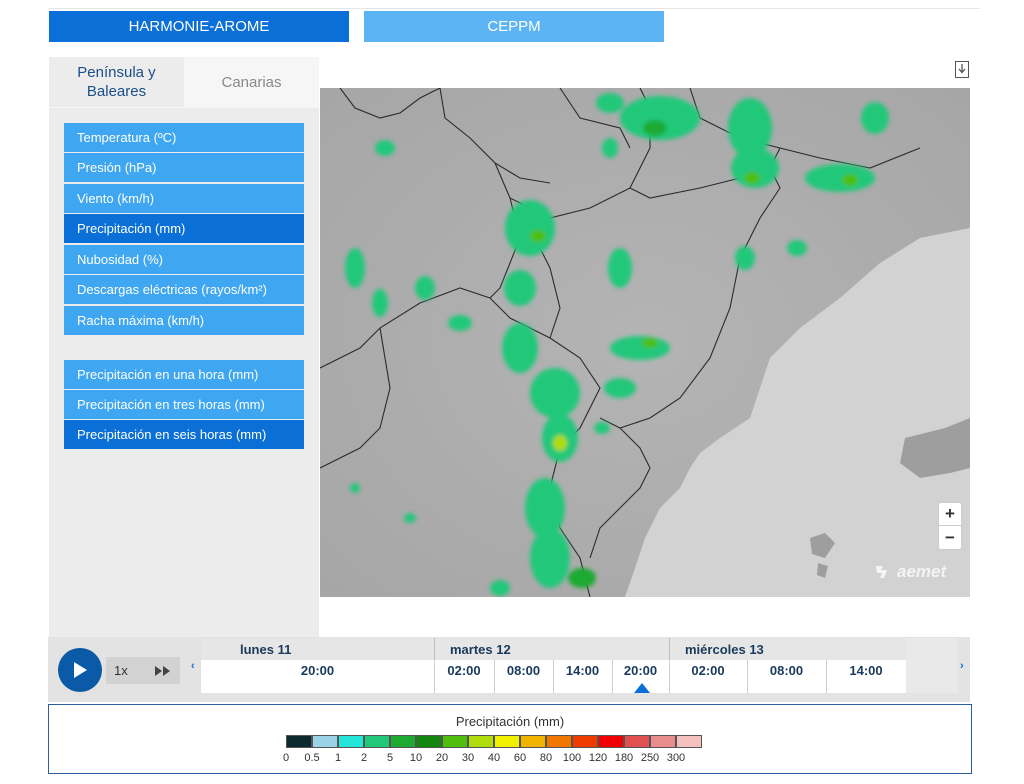 The width and height of the screenshot is (1024, 784). Describe the element at coordinates (184, 374) in the screenshot. I see `precipitation-option-button: Precipitación en una hora (mm)` at that location.